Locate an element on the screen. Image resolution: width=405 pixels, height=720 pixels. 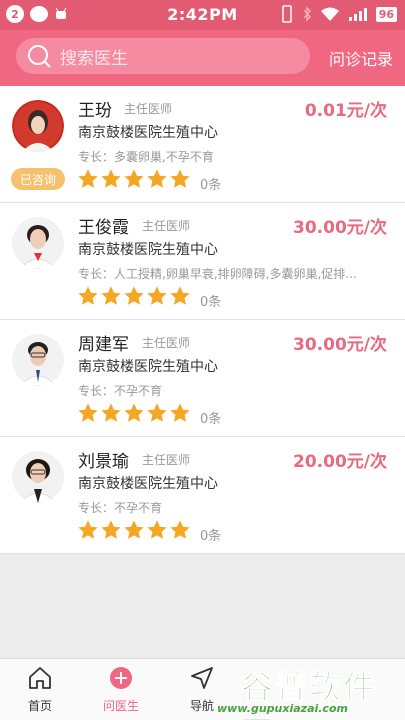
search-input: 搜索医生 is located at coordinates (163, 56).